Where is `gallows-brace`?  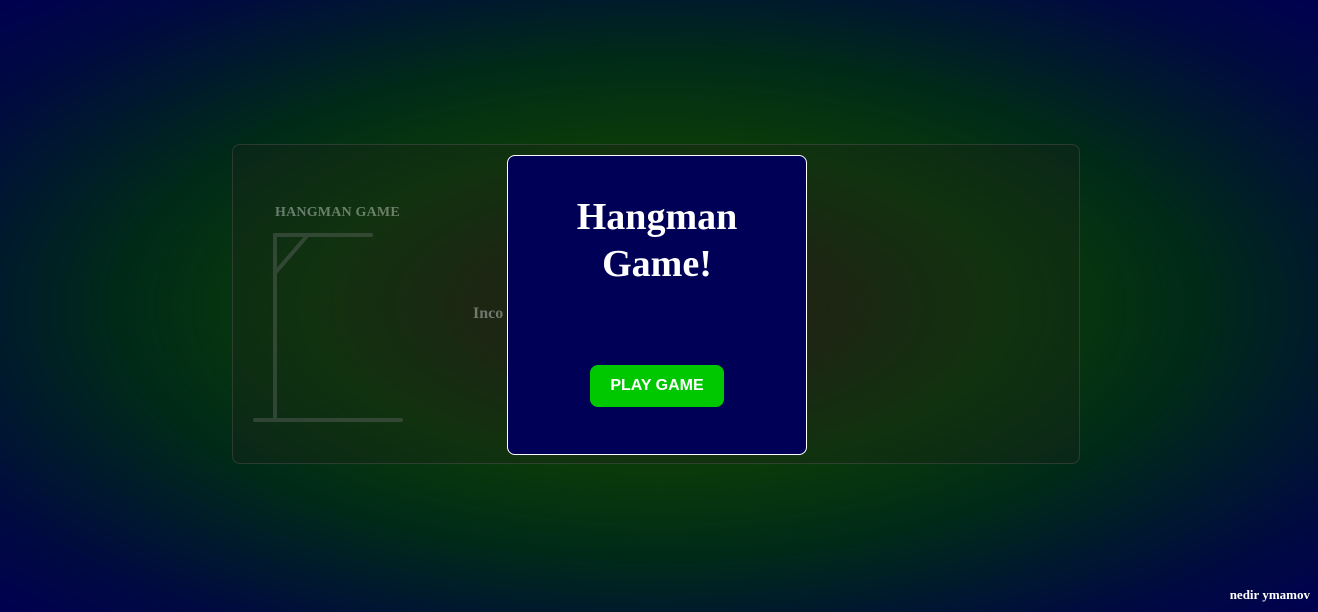 gallows-brace is located at coordinates (290, 255).